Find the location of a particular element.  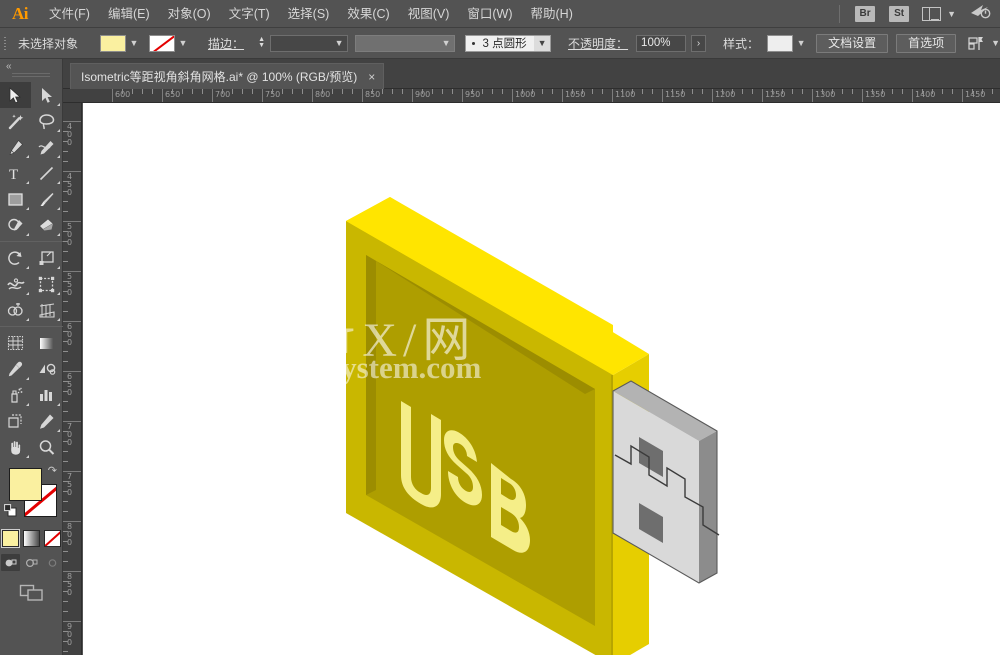

artboard-tool is located at coordinates (15, 421).